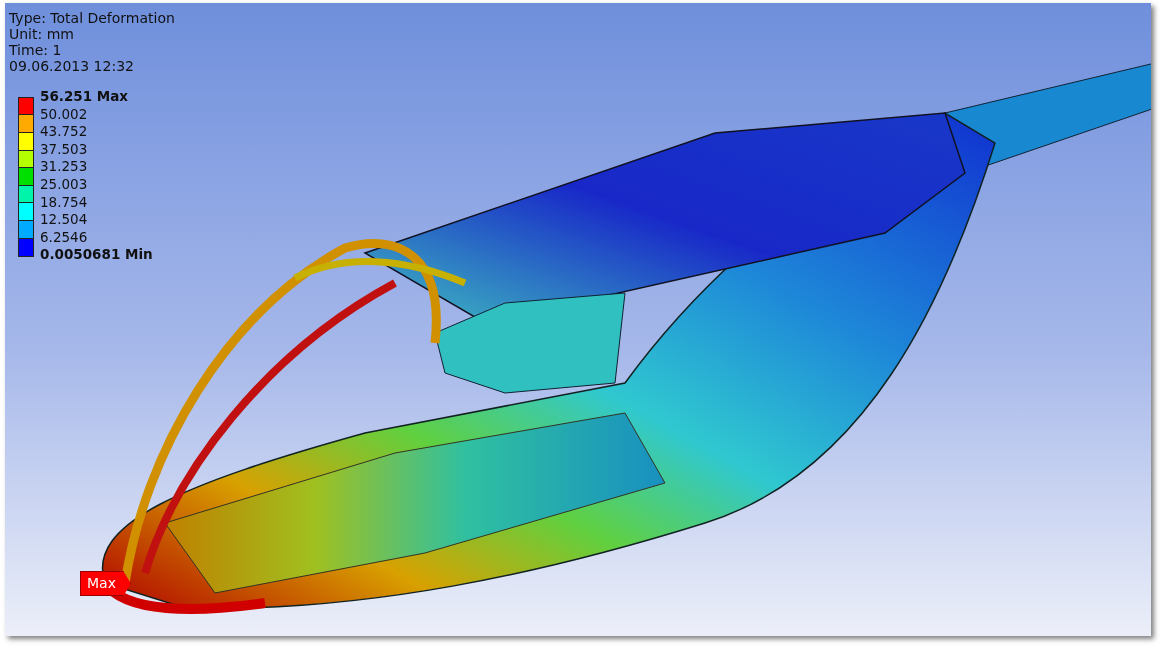 This screenshot has width=1166, height=649. Describe the element at coordinates (96, 255) in the screenshot. I see `legend-min-value: 0.0050681 Min` at that location.